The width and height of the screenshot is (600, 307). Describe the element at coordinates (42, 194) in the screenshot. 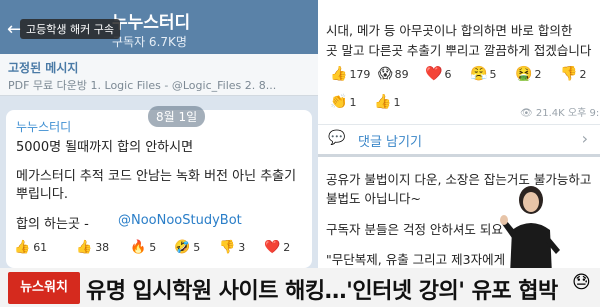

I see `message-line: 뿌립니다.` at that location.